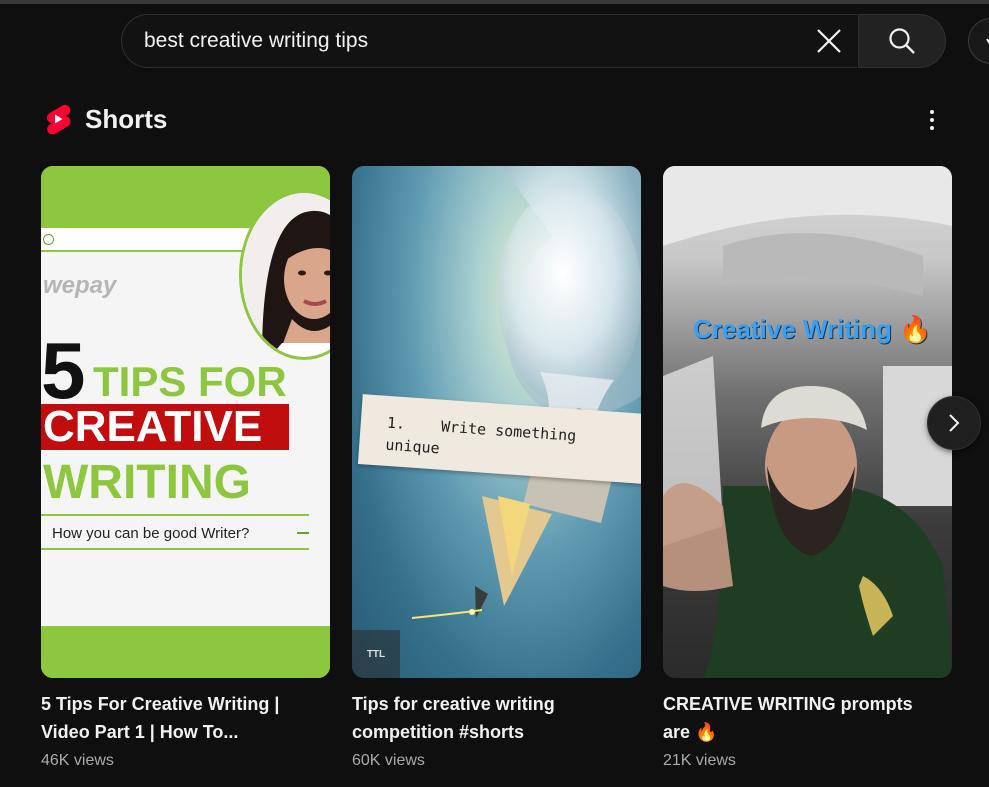 Image resolution: width=989 pixels, height=787 pixels. I want to click on short-title-line: Tips for creative writing, so click(453, 704).